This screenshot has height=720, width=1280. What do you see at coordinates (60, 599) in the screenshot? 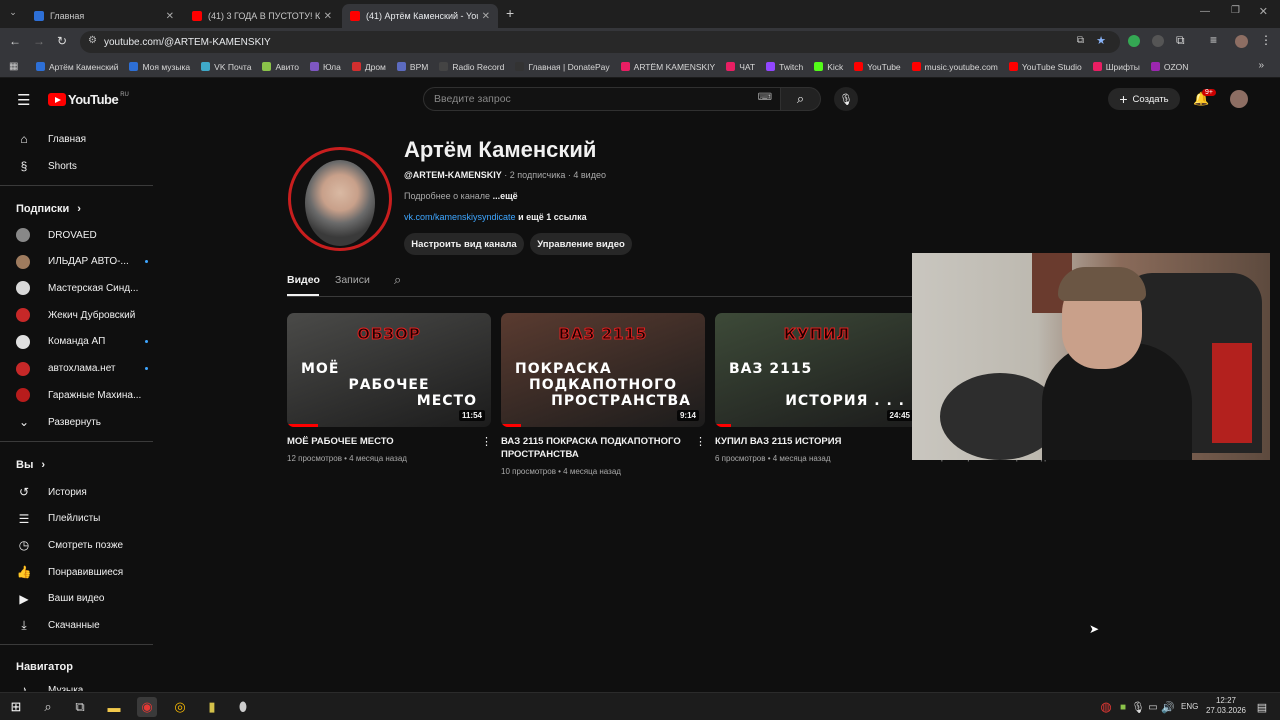
I see `sidebar-item-your-videos: ▶ Ваши видео` at bounding box center [60, 599].